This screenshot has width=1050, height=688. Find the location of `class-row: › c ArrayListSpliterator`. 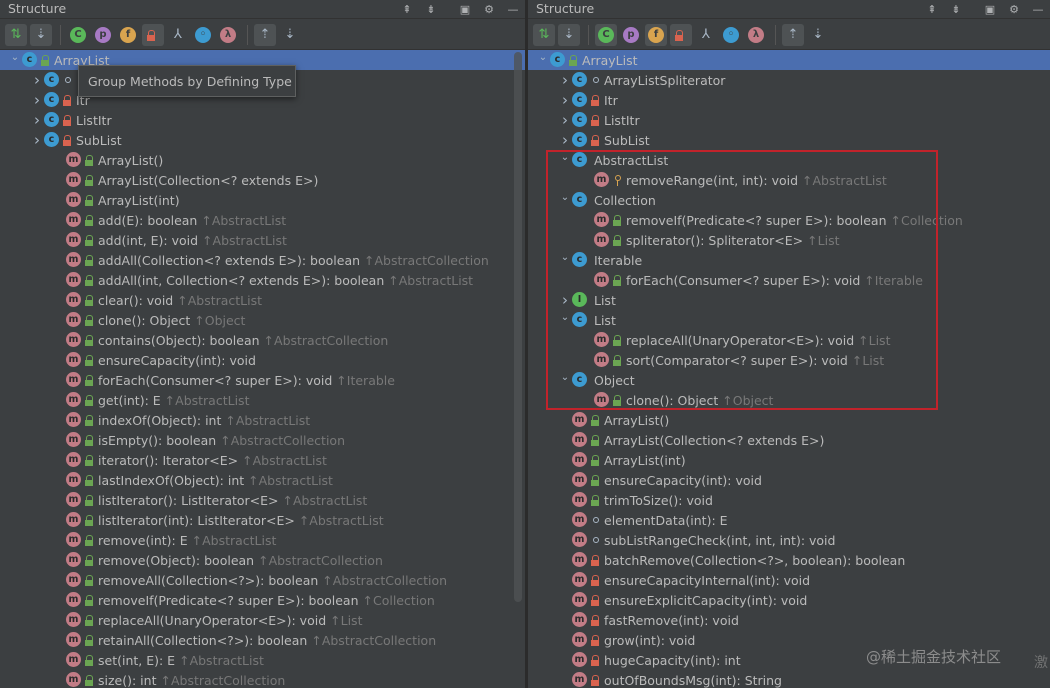

class-row: › c ArrayListSpliterator is located at coordinates (789, 80).